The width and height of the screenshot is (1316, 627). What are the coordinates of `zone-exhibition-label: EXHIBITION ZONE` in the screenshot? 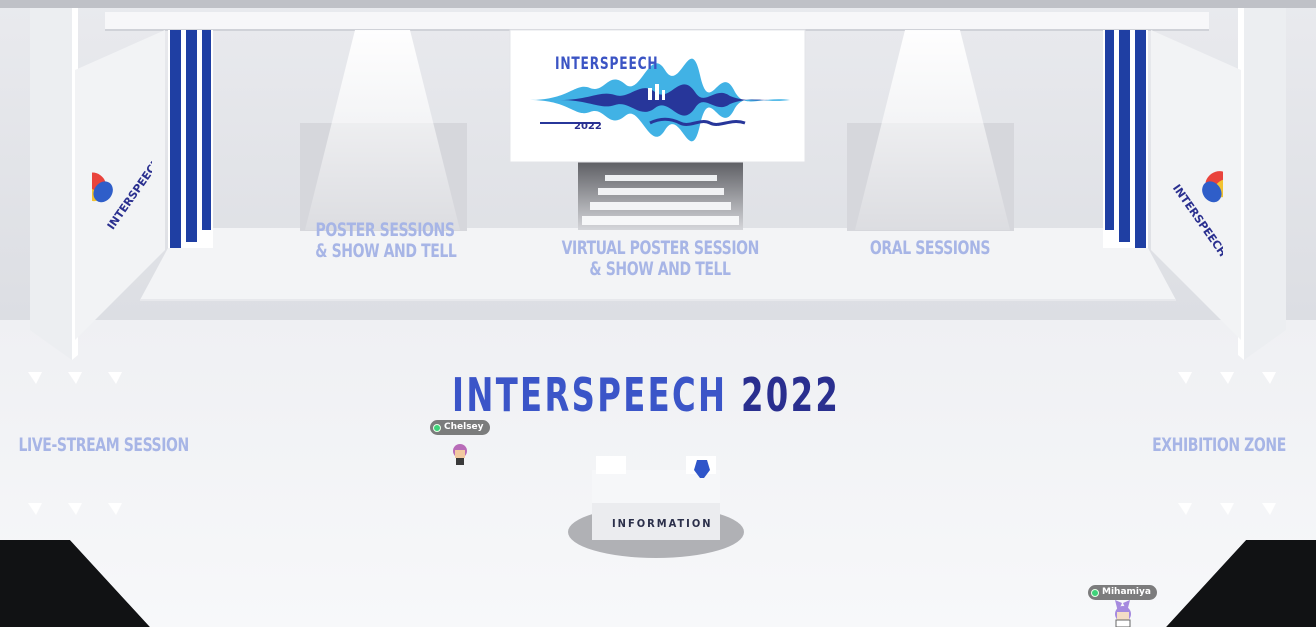 It's located at (1219, 445).